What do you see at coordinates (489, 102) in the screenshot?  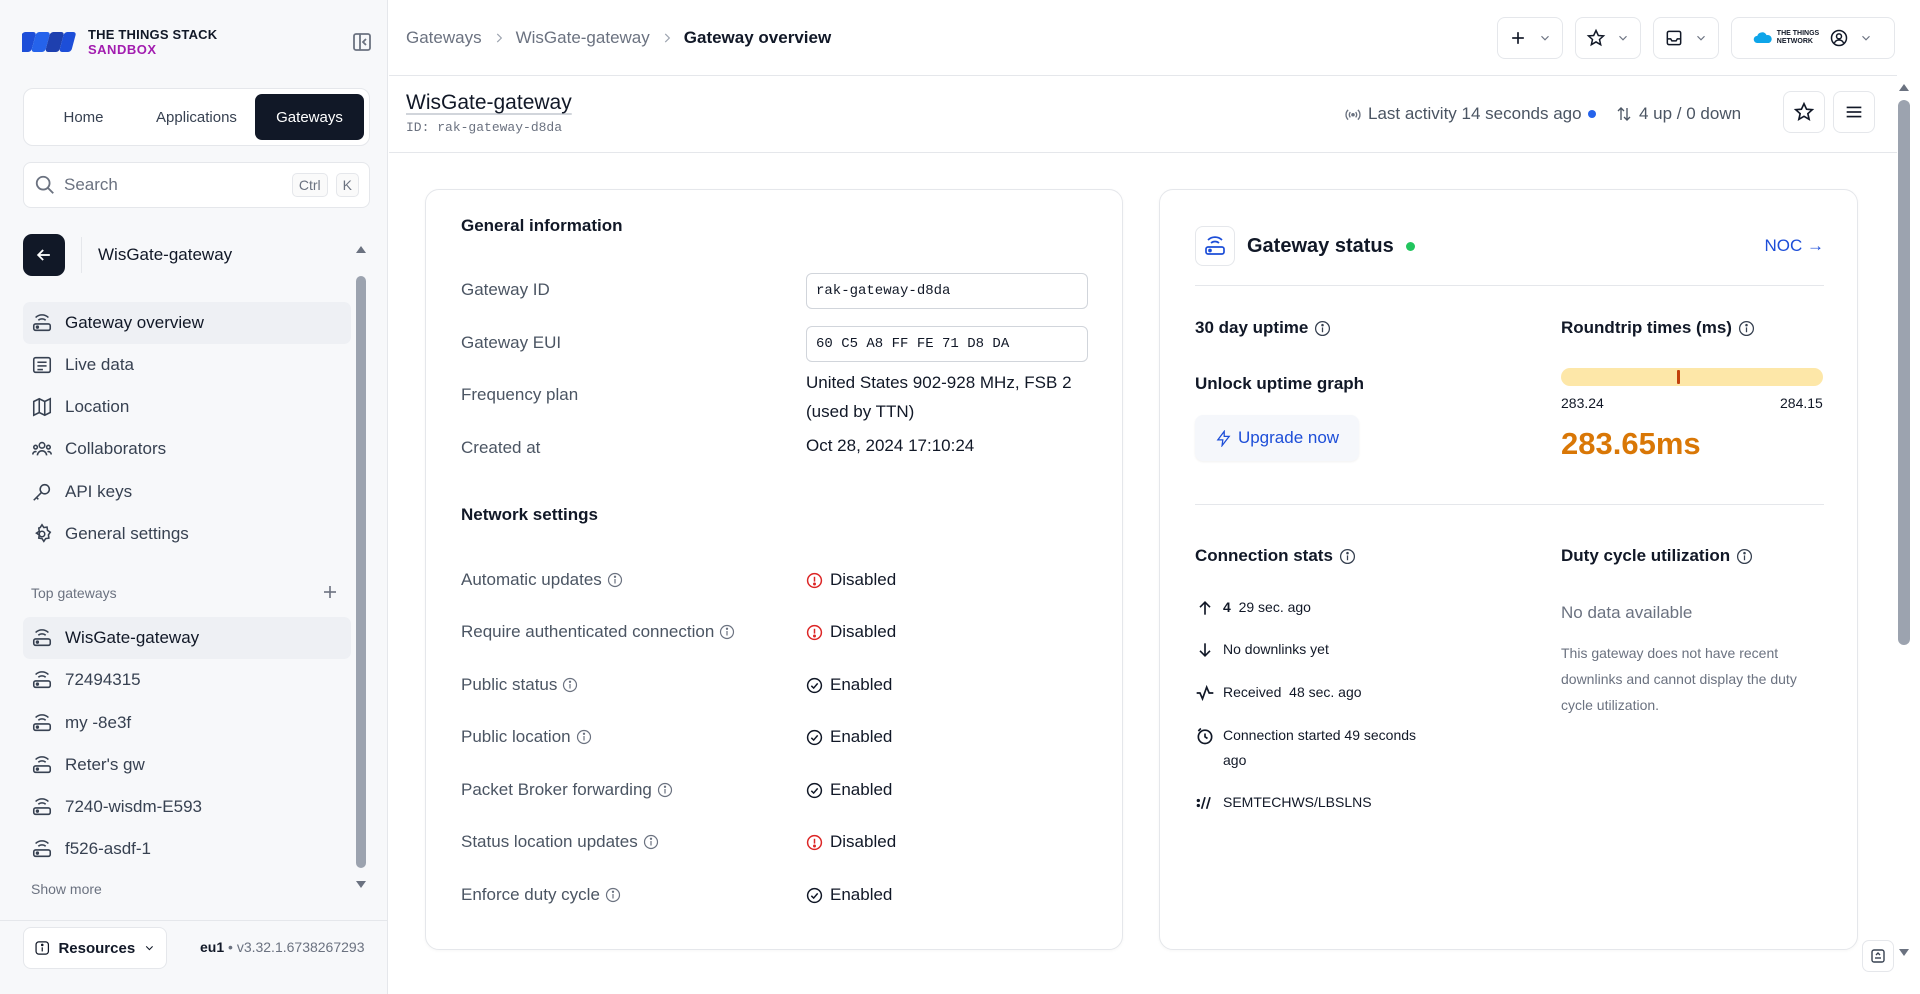 I see `page-title: WisGate-gateway` at bounding box center [489, 102].